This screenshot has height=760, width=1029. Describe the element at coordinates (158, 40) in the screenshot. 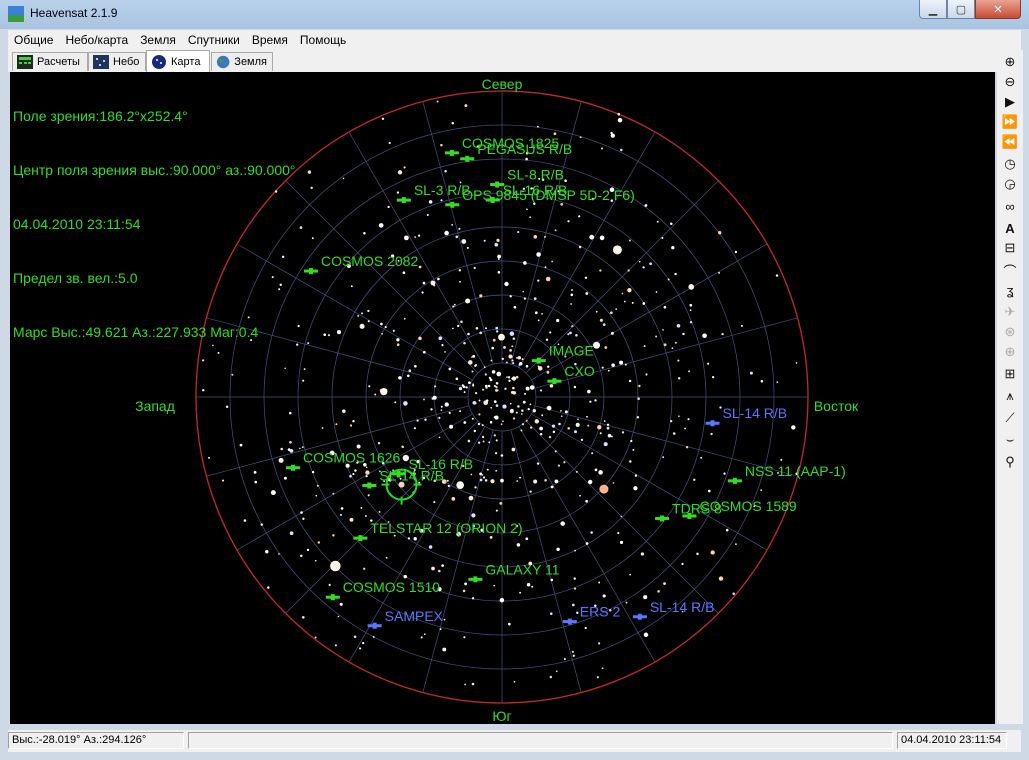

I see `menu-earth: Земля` at that location.